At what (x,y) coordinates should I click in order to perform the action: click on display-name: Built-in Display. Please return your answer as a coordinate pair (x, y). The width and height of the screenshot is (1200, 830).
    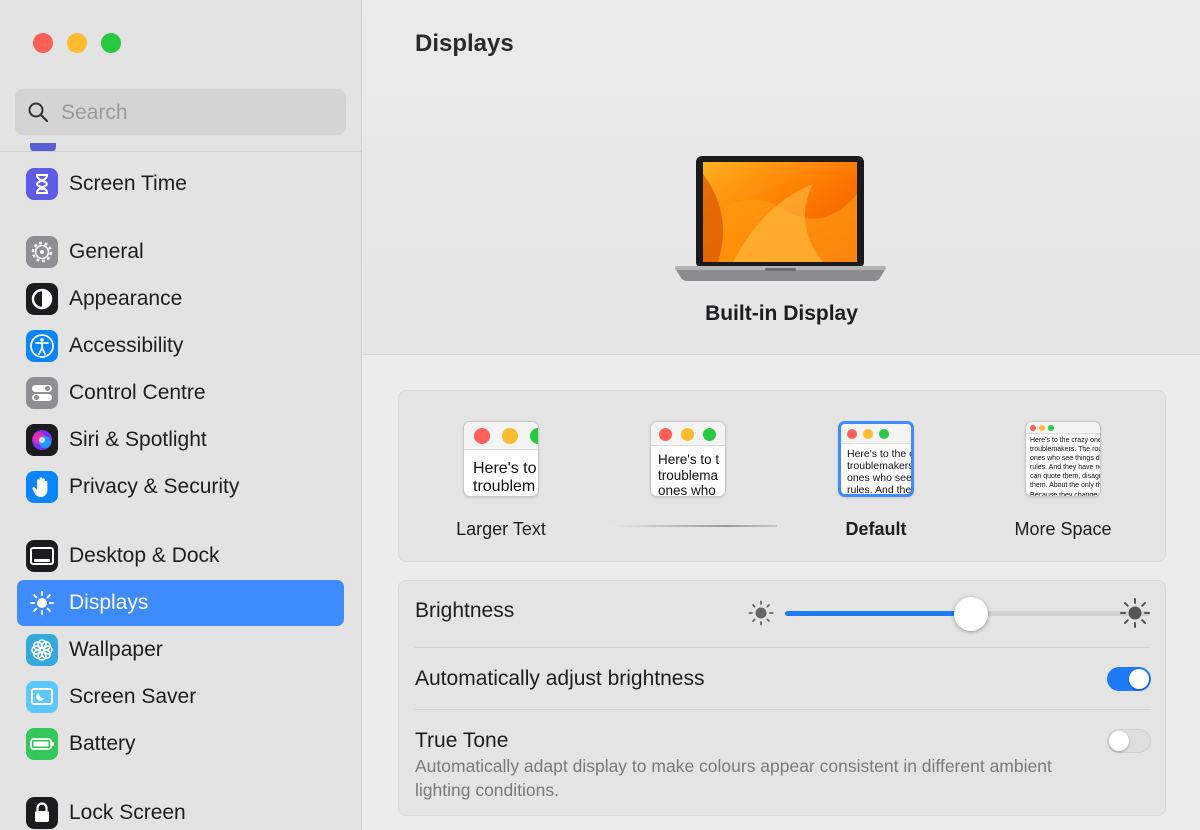
    Looking at the image, I should click on (781, 313).